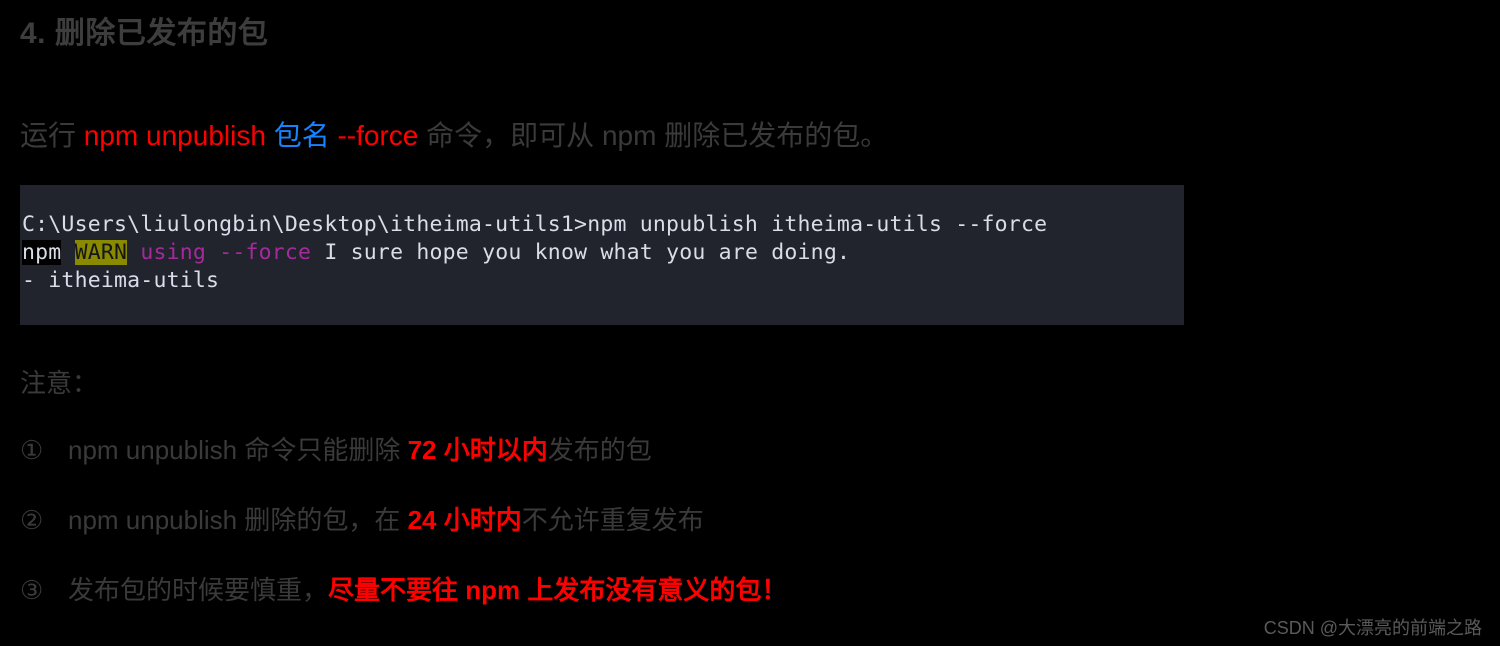 The width and height of the screenshot is (1500, 646). What do you see at coordinates (301, 135) in the screenshot?
I see `intro-package-placeholder-text: 包名` at bounding box center [301, 135].